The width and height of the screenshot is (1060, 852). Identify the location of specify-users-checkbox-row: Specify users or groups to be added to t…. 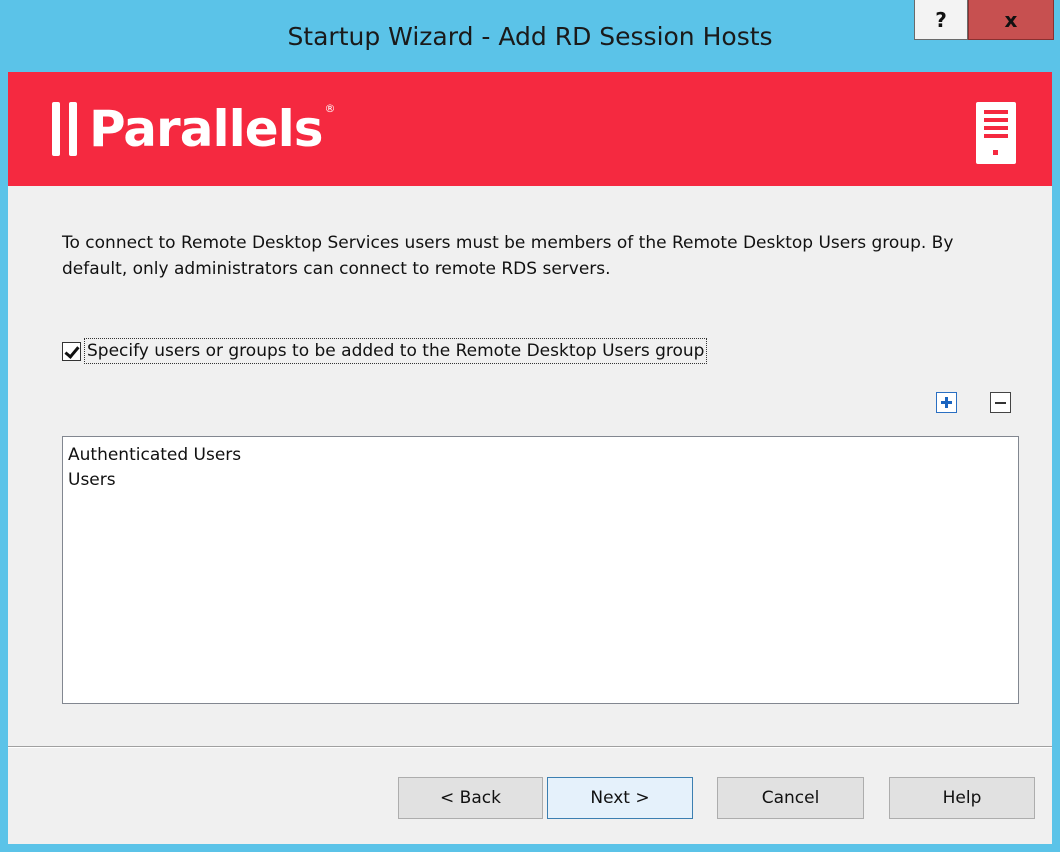
(385, 351).